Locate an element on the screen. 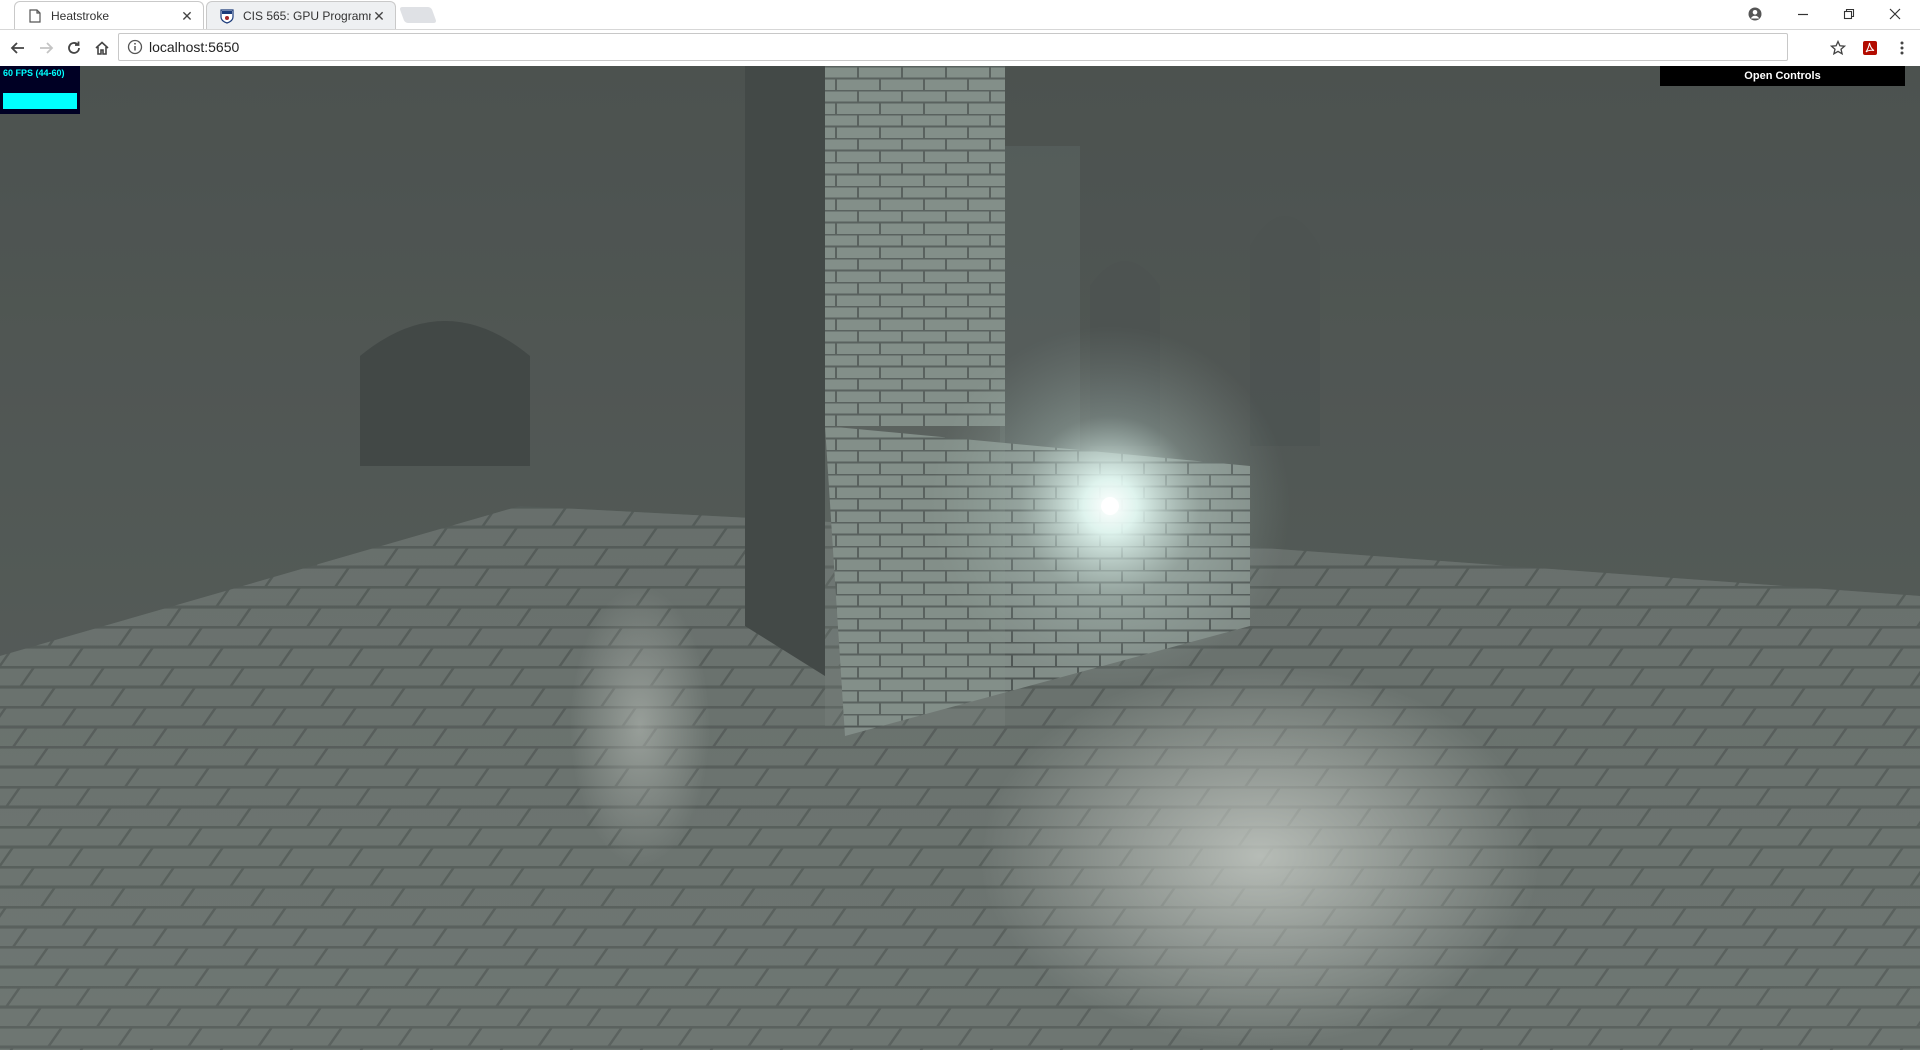 The width and height of the screenshot is (1920, 1050). tab-title: Heatstroke is located at coordinates (80, 15).